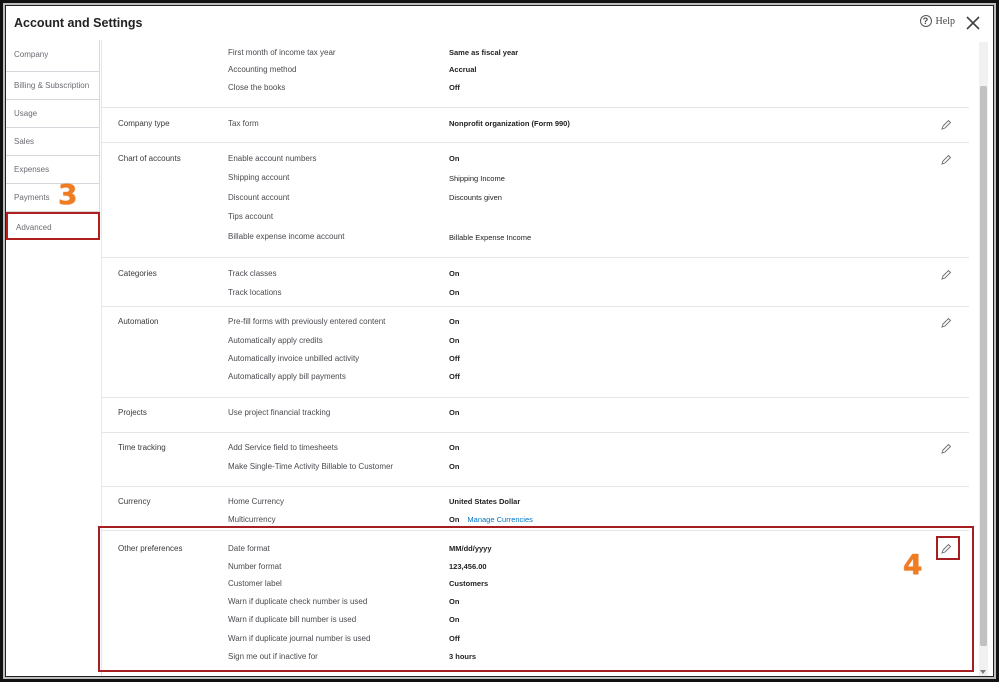  What do you see at coordinates (983, 672) in the screenshot?
I see `scroll-down-arrow-icon` at bounding box center [983, 672].